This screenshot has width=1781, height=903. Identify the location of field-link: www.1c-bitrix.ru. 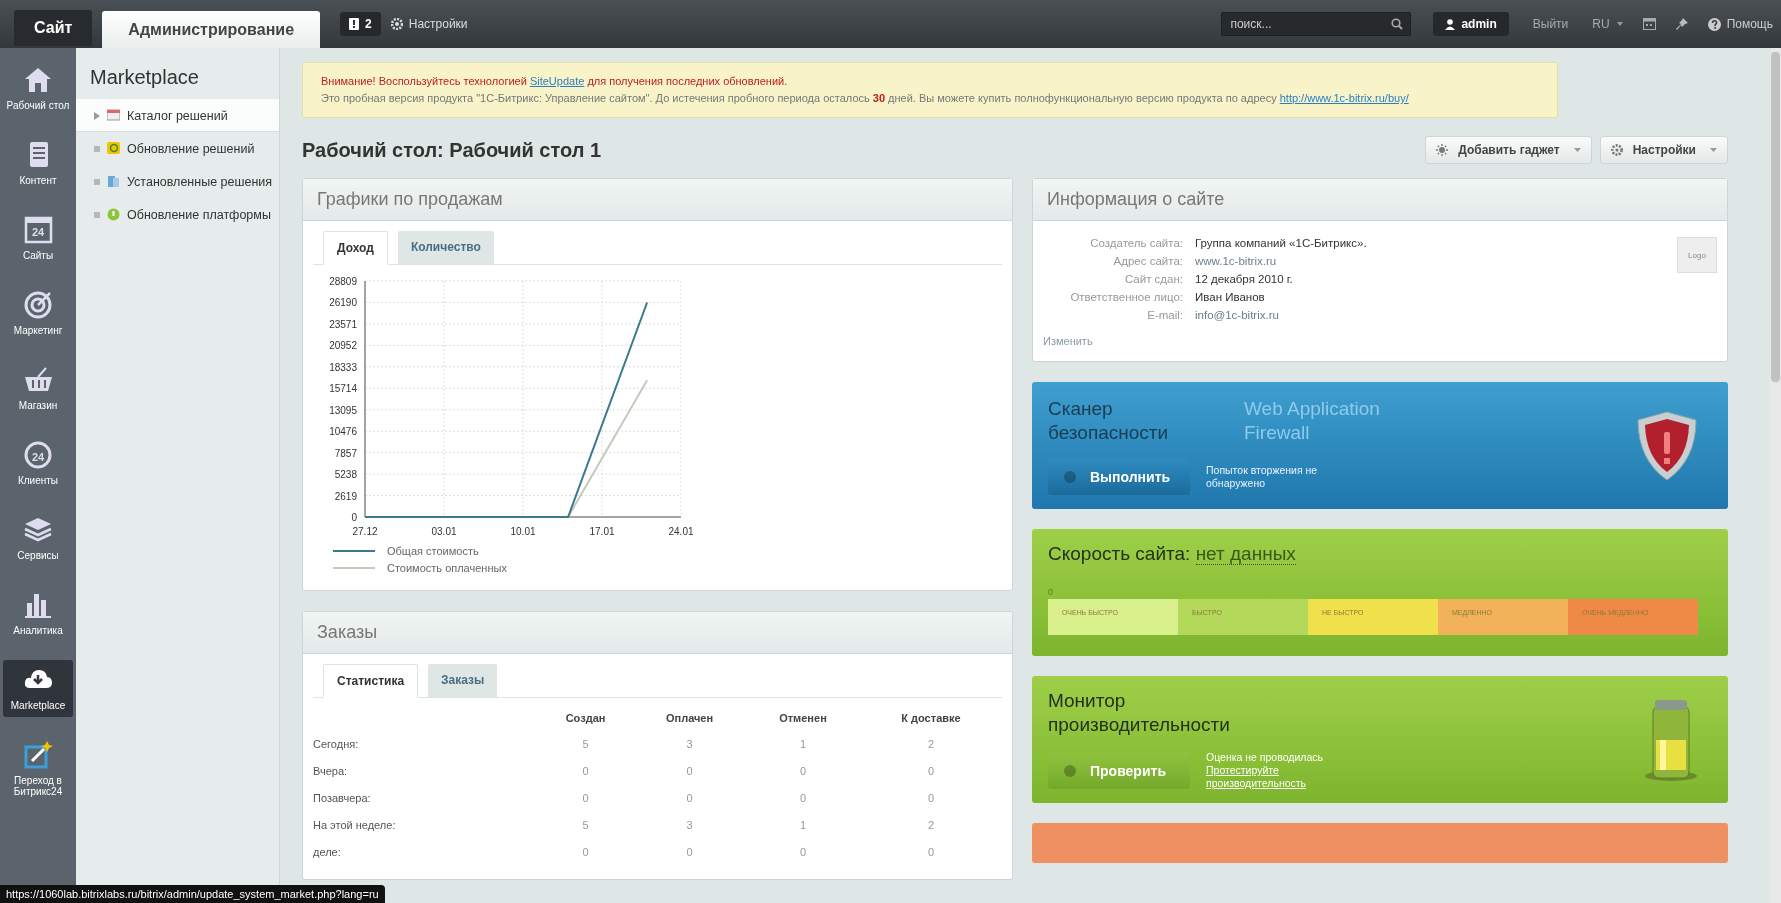
(1281, 261).